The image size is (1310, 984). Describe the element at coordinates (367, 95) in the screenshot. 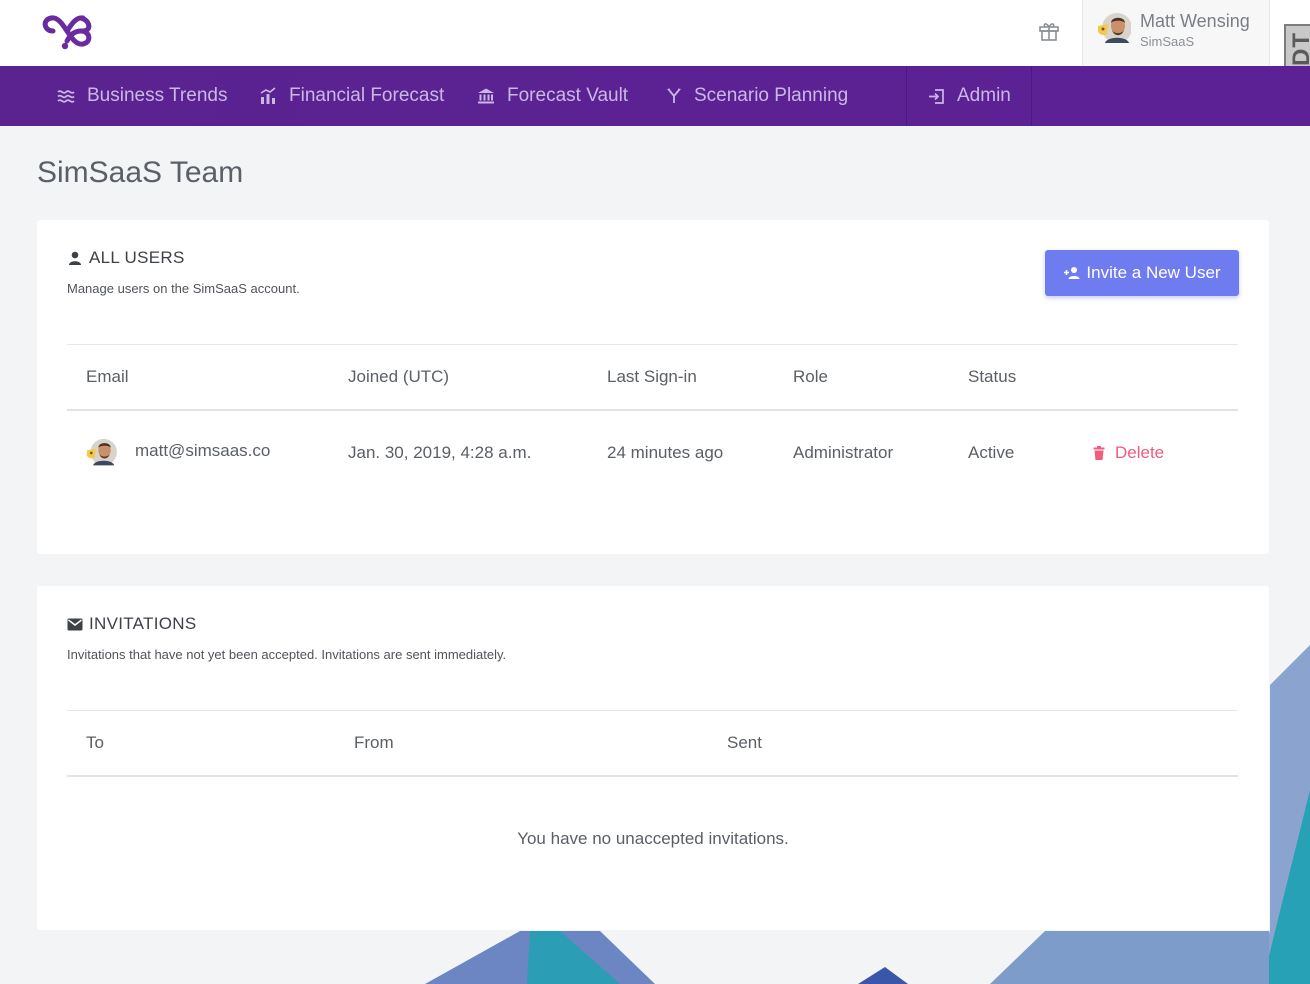

I see `nav-label: Financial Forecast` at that location.